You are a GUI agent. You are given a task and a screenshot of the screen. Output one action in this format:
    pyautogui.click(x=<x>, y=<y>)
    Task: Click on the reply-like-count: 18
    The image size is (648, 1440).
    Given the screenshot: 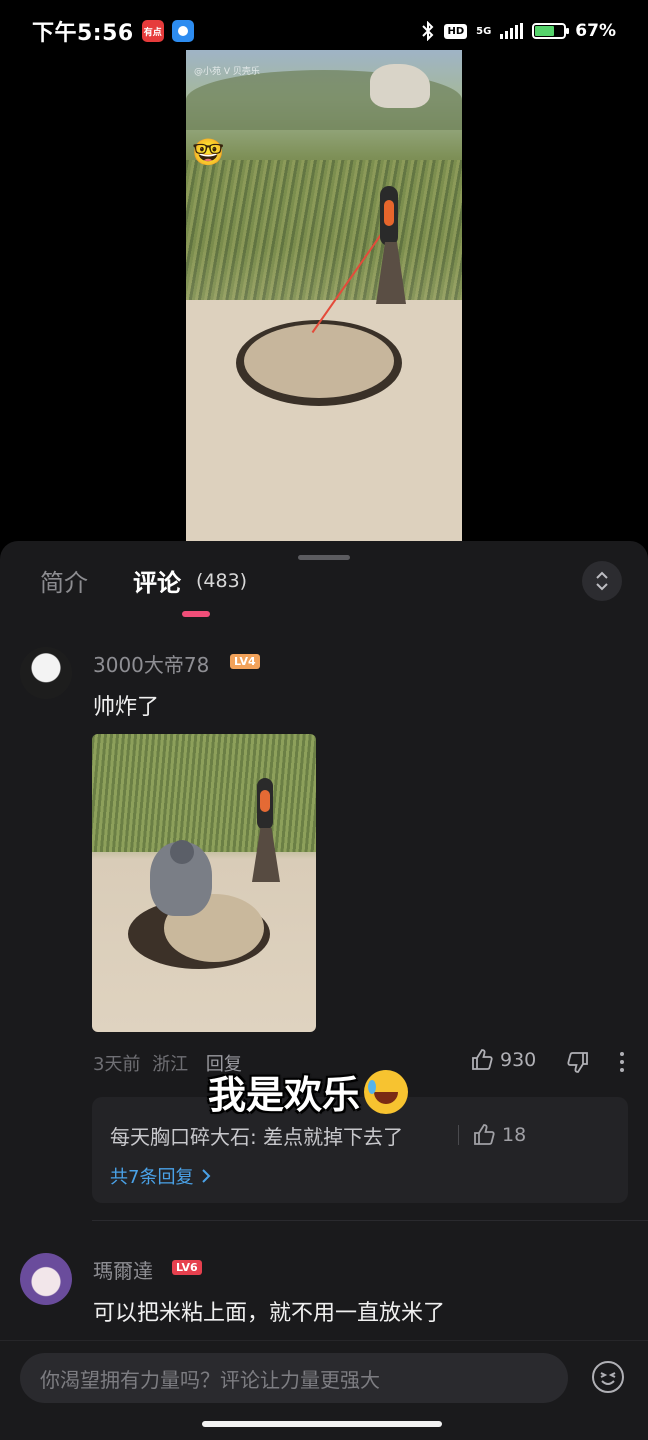 What is the action you would take?
    pyautogui.click(x=514, y=1135)
    